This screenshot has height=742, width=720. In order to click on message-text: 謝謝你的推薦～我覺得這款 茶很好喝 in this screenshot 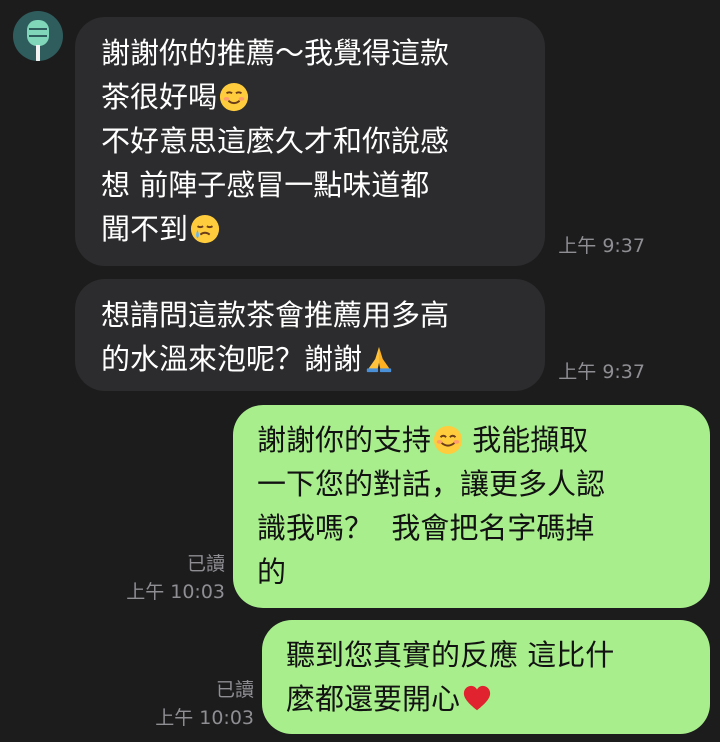, I will do `click(275, 75)`.